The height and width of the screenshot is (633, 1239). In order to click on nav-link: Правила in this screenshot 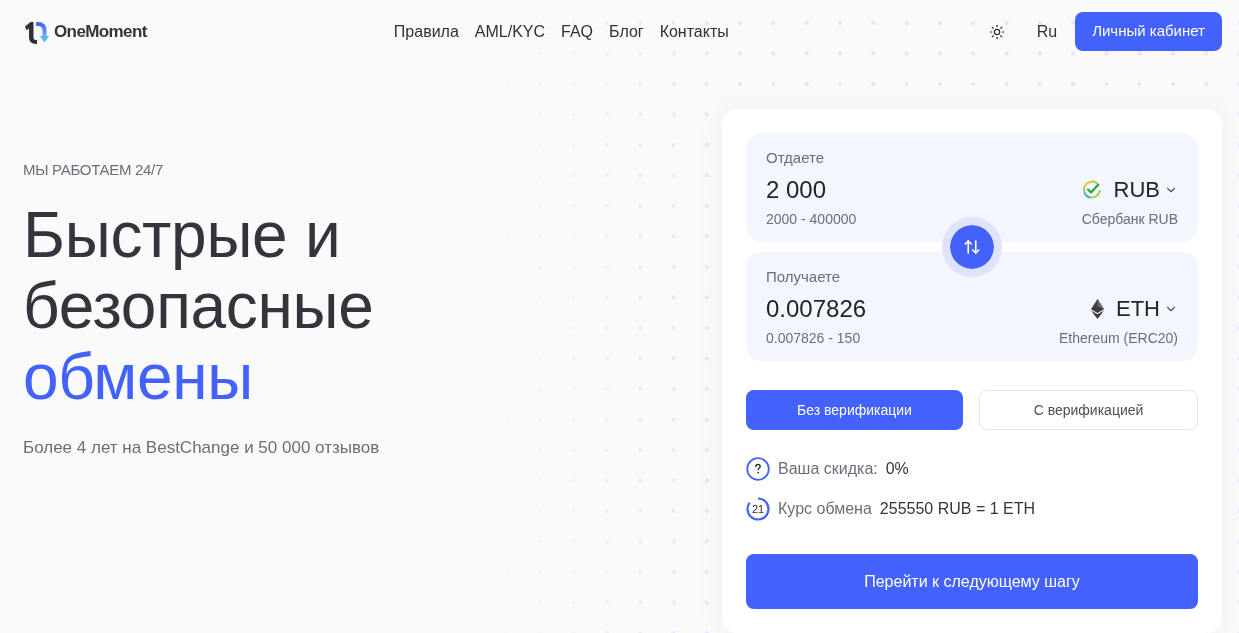, I will do `click(426, 31)`.